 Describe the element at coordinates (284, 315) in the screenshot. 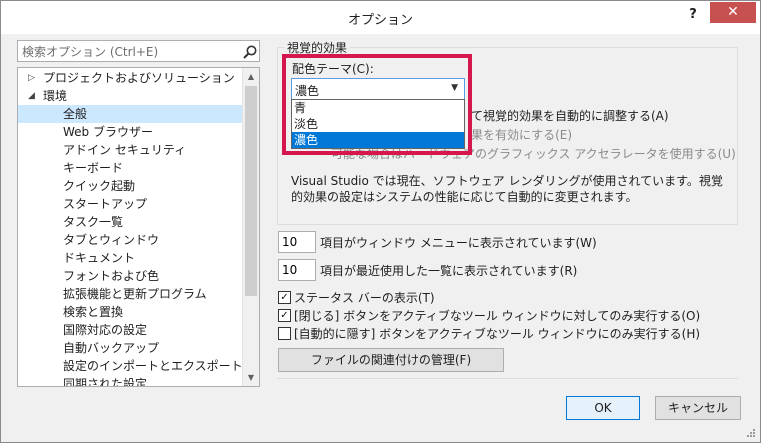

I see `close-button-checkbox: ✓` at that location.